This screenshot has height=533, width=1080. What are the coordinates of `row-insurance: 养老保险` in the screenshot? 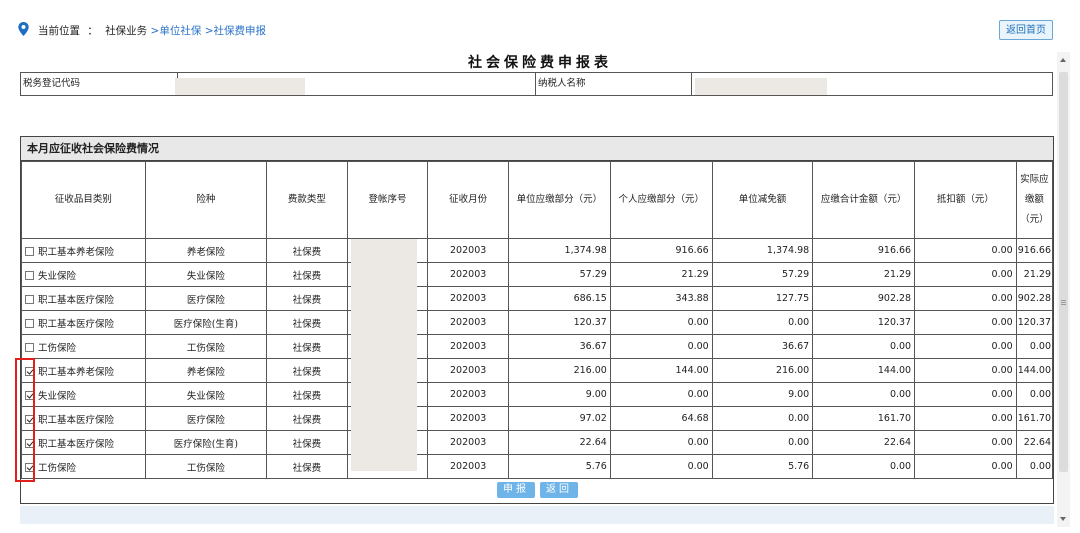 It's located at (206, 250).